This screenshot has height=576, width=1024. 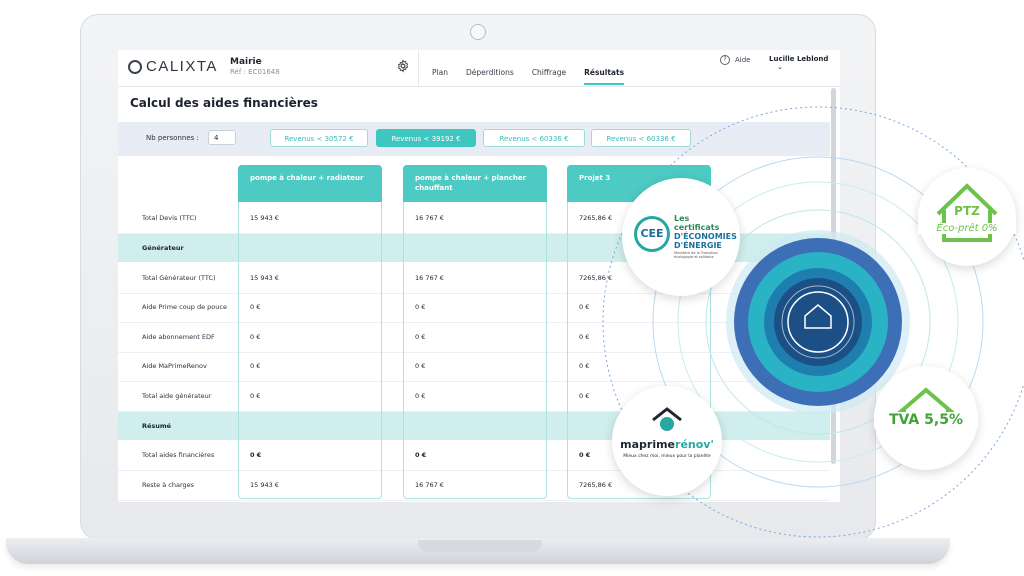 What do you see at coordinates (694, 444) in the screenshot?
I see `maprimerenov-name-b: rénov'` at bounding box center [694, 444].